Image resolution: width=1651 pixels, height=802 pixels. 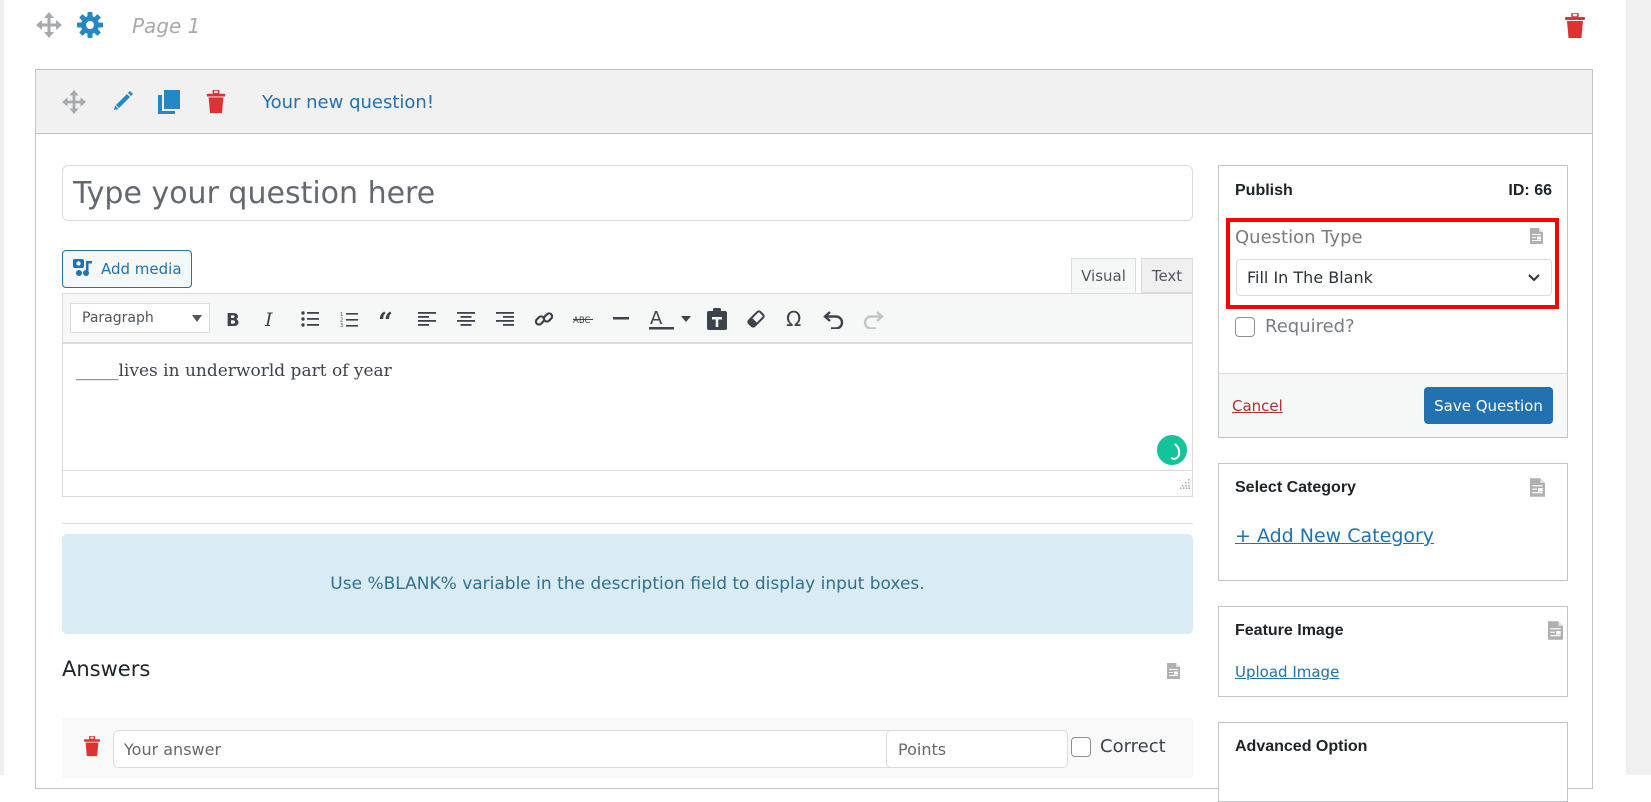 What do you see at coordinates (341, 325) in the screenshot?
I see `svg-text: 3` at bounding box center [341, 325].